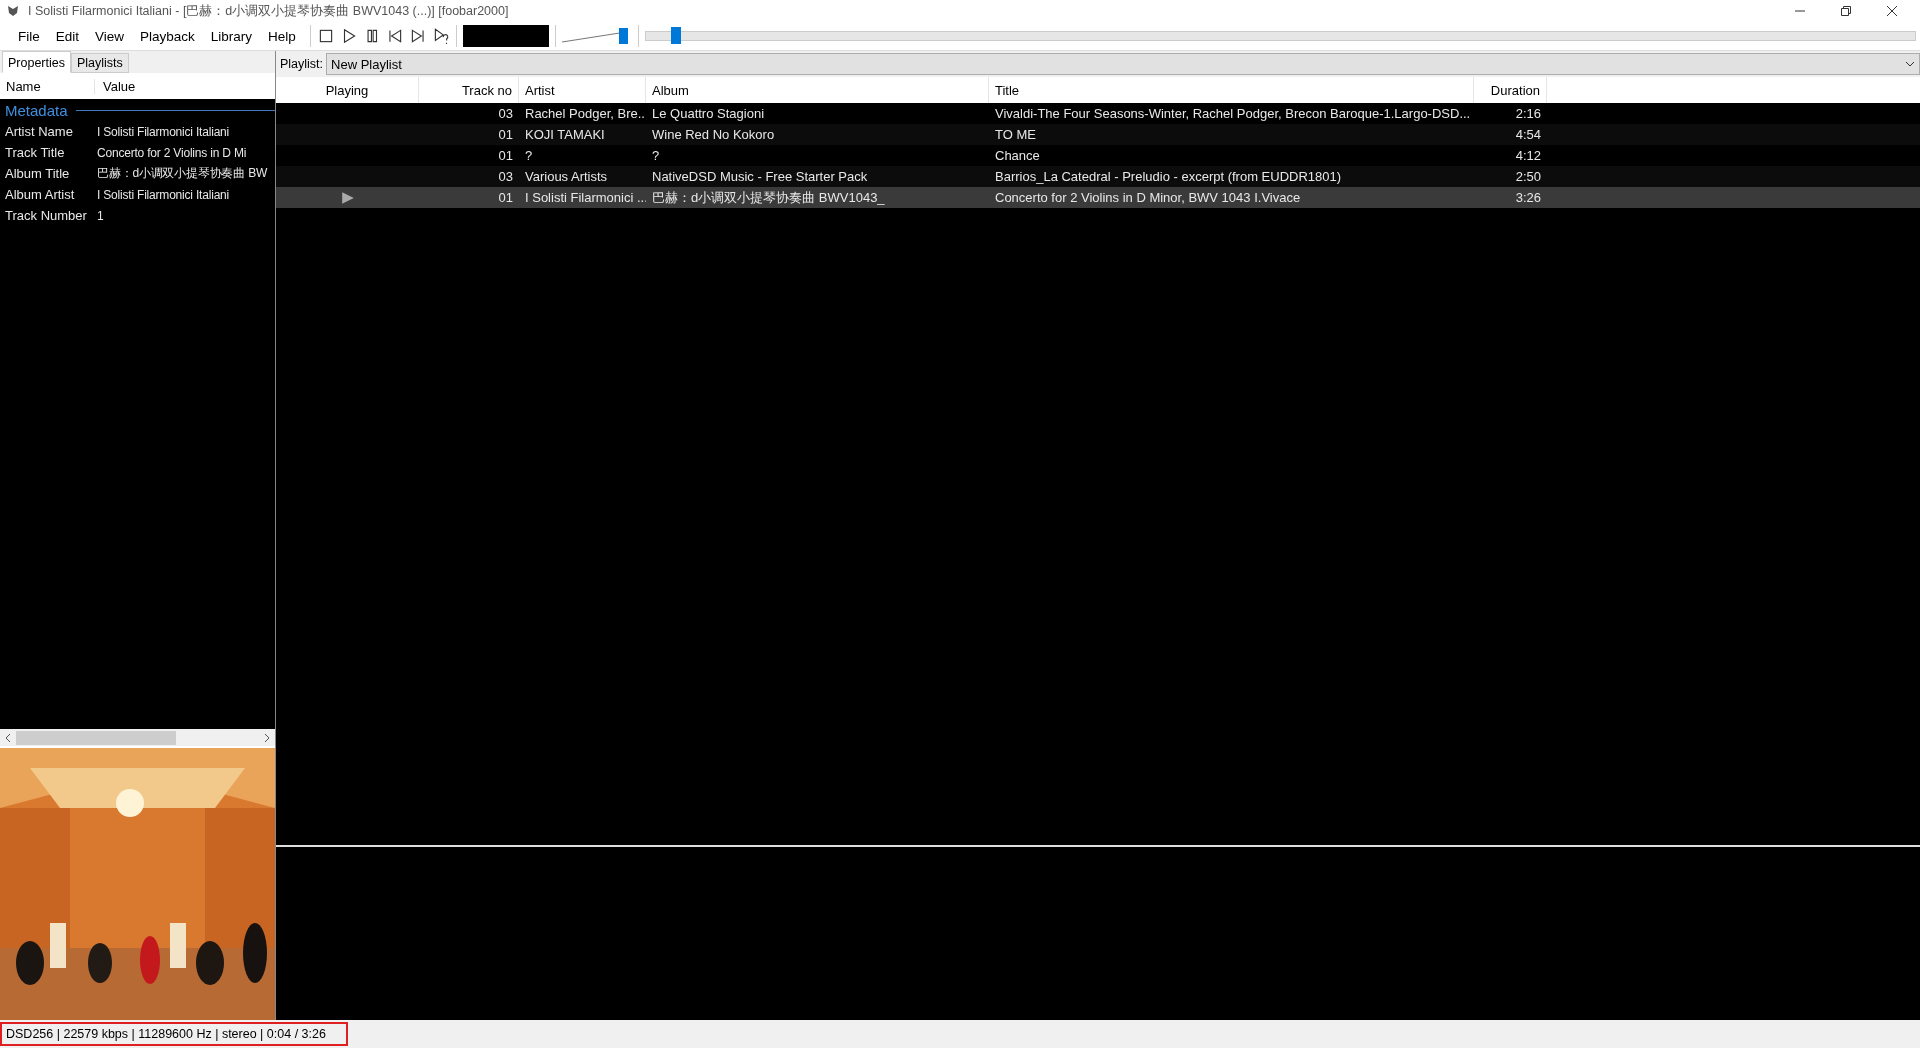 Image resolution: width=1920 pixels, height=1048 pixels. What do you see at coordinates (269, 11) in the screenshot?
I see `window-title: I Solisti Filarmonici Italiani - [巴赫：d小调双小提琴协奏曲 BWV1043 (...)] [foobar2000]` at bounding box center [269, 11].